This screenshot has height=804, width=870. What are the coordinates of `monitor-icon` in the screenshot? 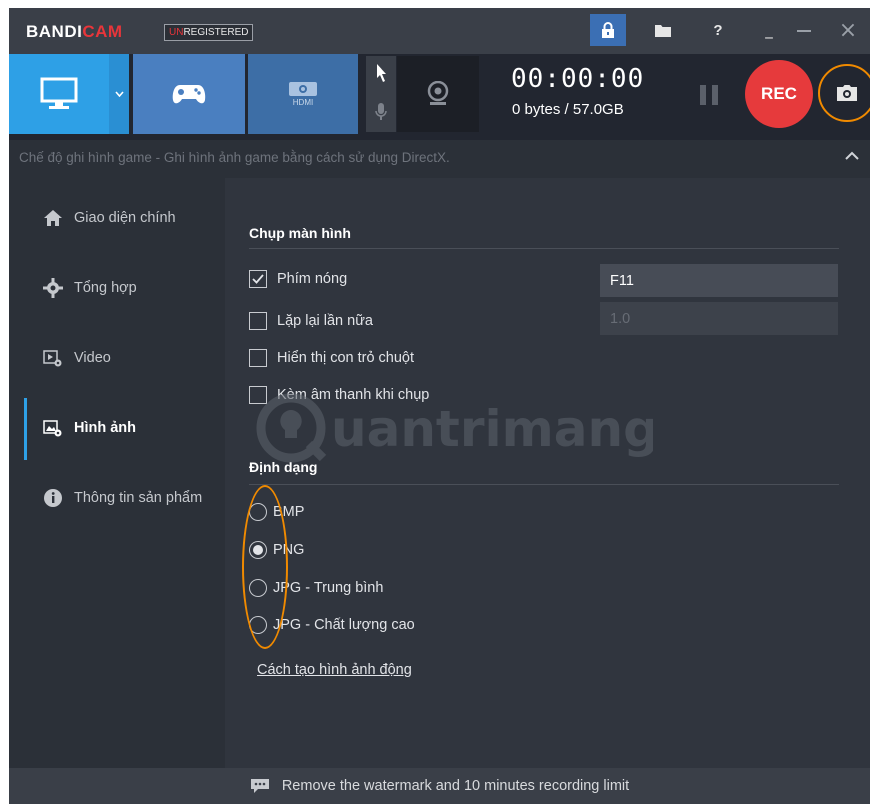 It's located at (59, 93).